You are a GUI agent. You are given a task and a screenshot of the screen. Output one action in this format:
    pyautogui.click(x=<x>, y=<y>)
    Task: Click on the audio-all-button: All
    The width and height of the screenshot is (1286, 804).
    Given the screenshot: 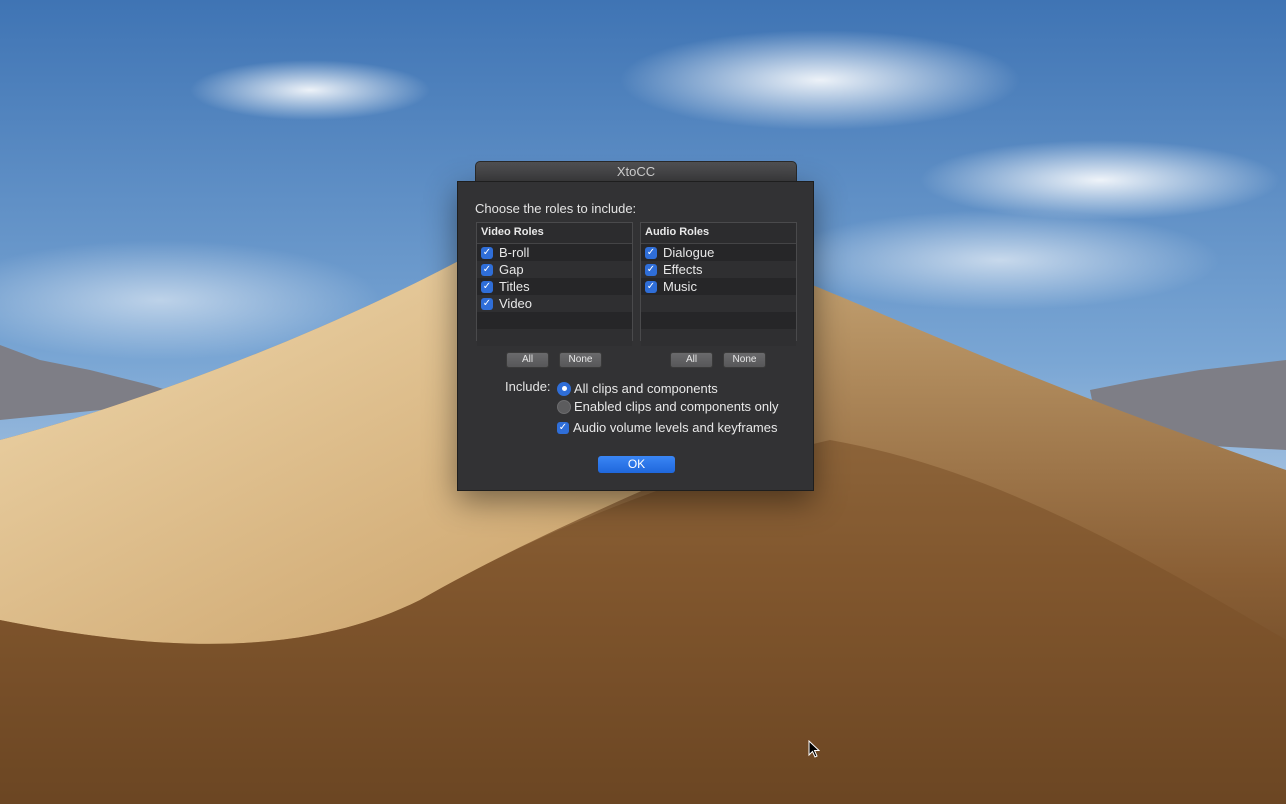 What is the action you would take?
    pyautogui.click(x=691, y=360)
    